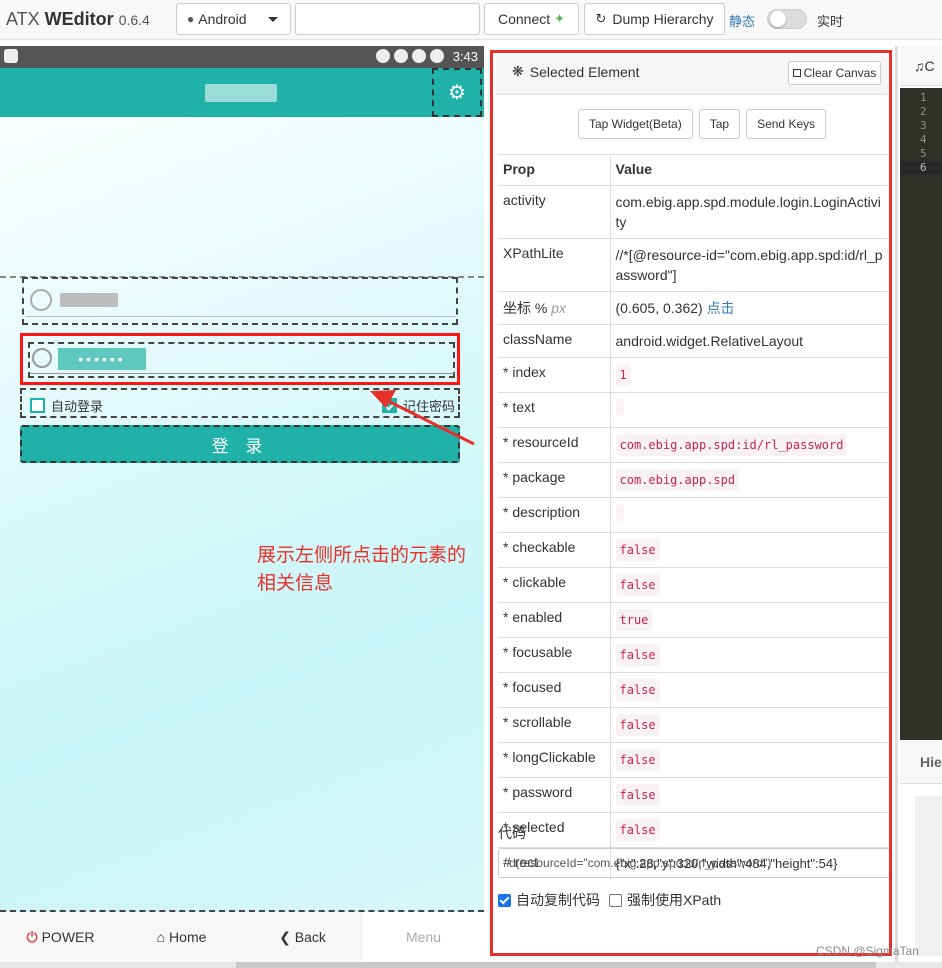 Image resolution: width=942 pixels, height=968 pixels. Describe the element at coordinates (554, 480) in the screenshot. I see `prop-label: * package` at that location.